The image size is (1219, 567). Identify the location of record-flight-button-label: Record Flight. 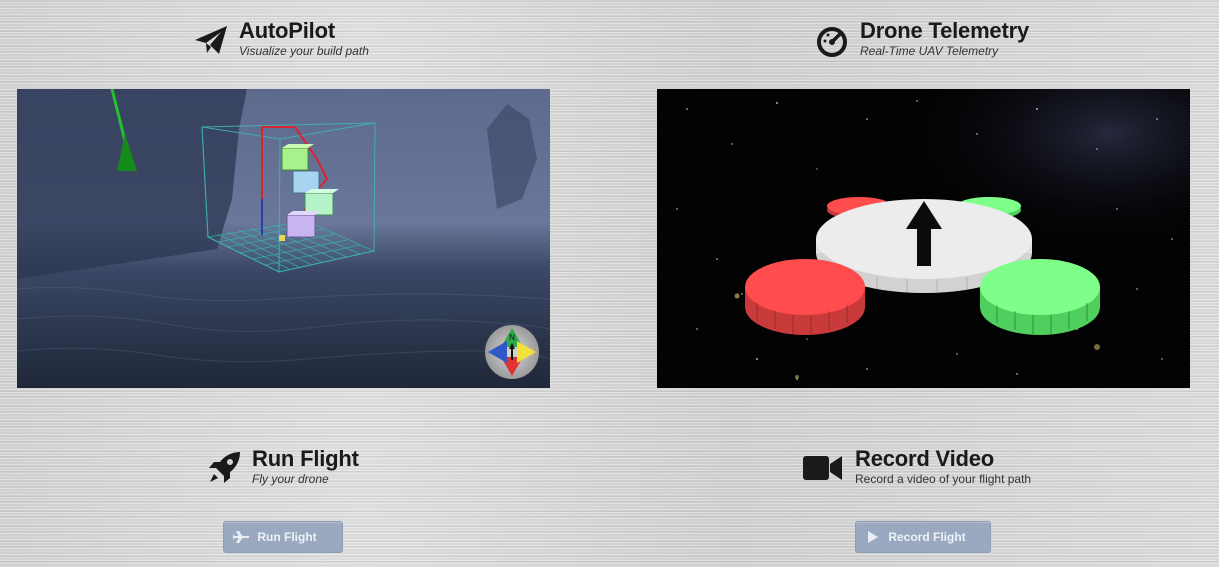
(927, 537).